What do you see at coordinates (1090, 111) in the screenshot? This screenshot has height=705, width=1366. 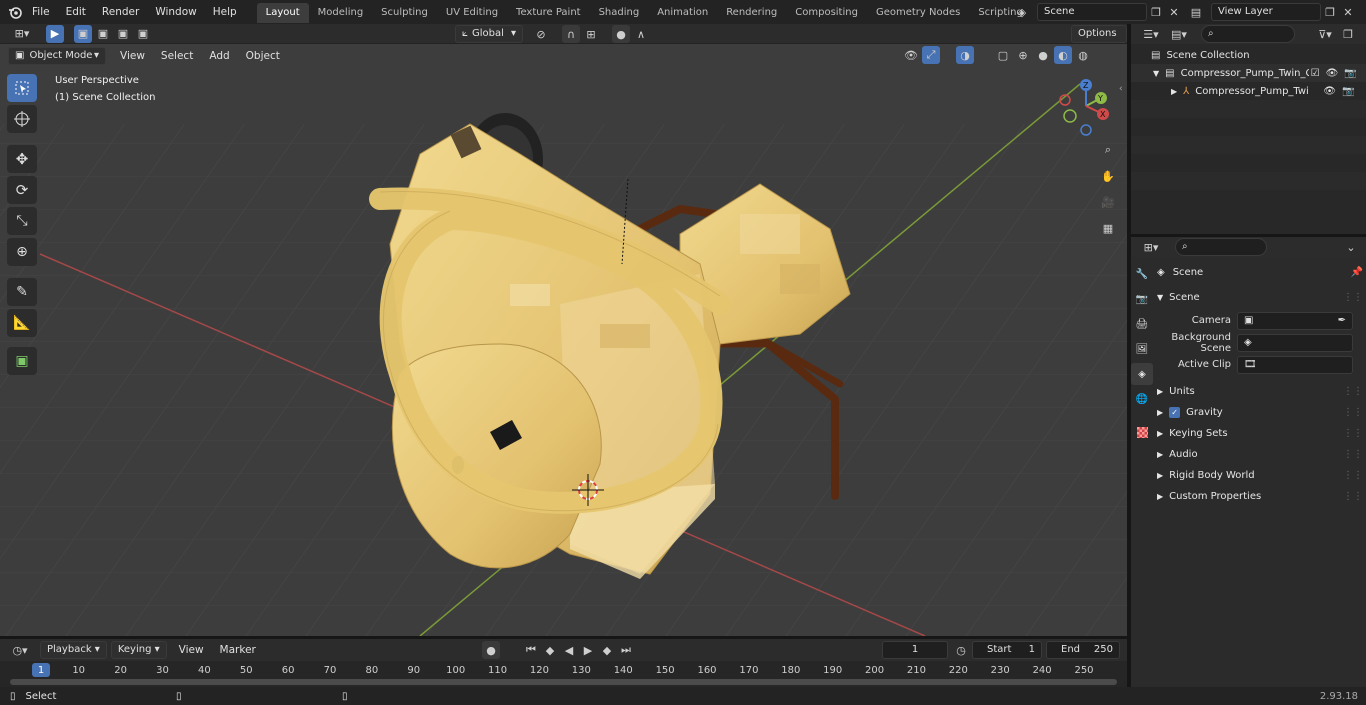 I see `navigation-gizmo: Y Z X` at bounding box center [1090, 111].